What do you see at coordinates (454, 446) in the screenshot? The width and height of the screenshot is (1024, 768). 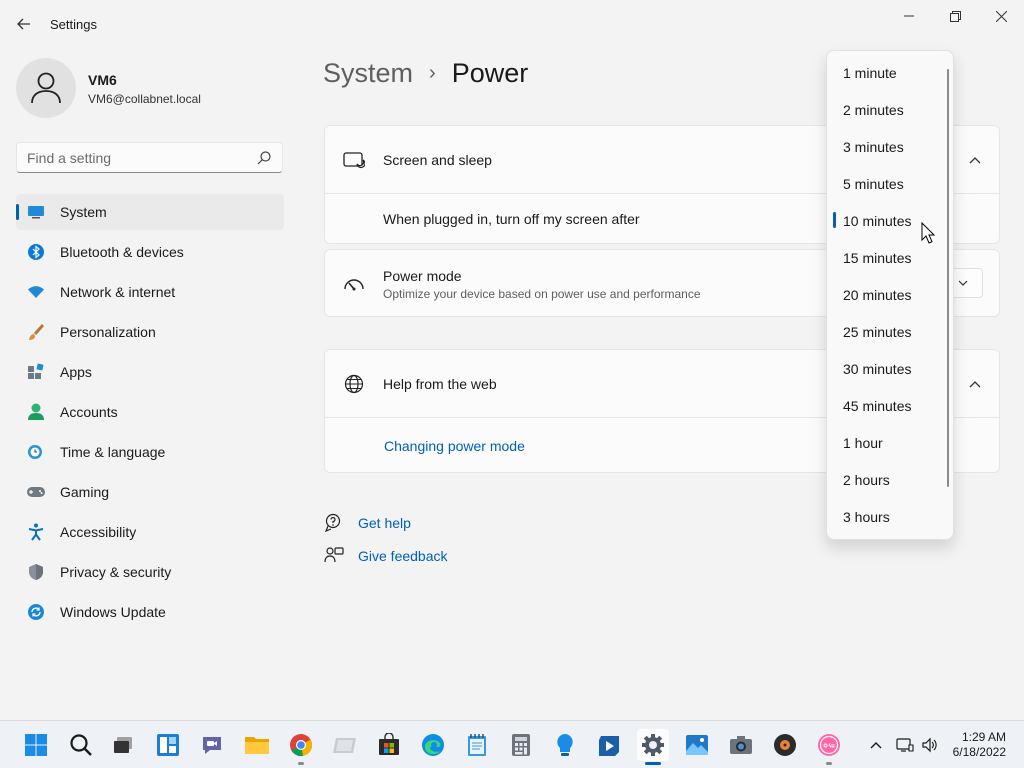 I see `changing-power-mode-link: Changing power mode` at bounding box center [454, 446].